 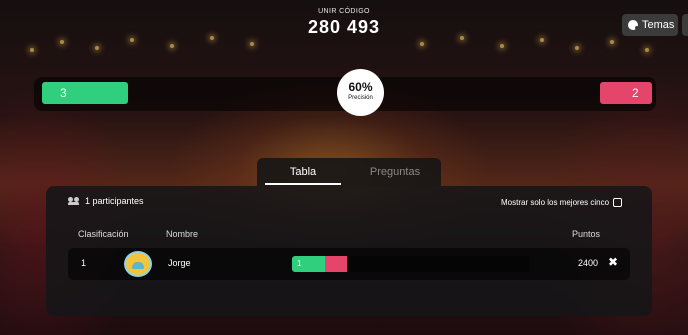 I want to click on join-code-value: 280 493, so click(x=344, y=27).